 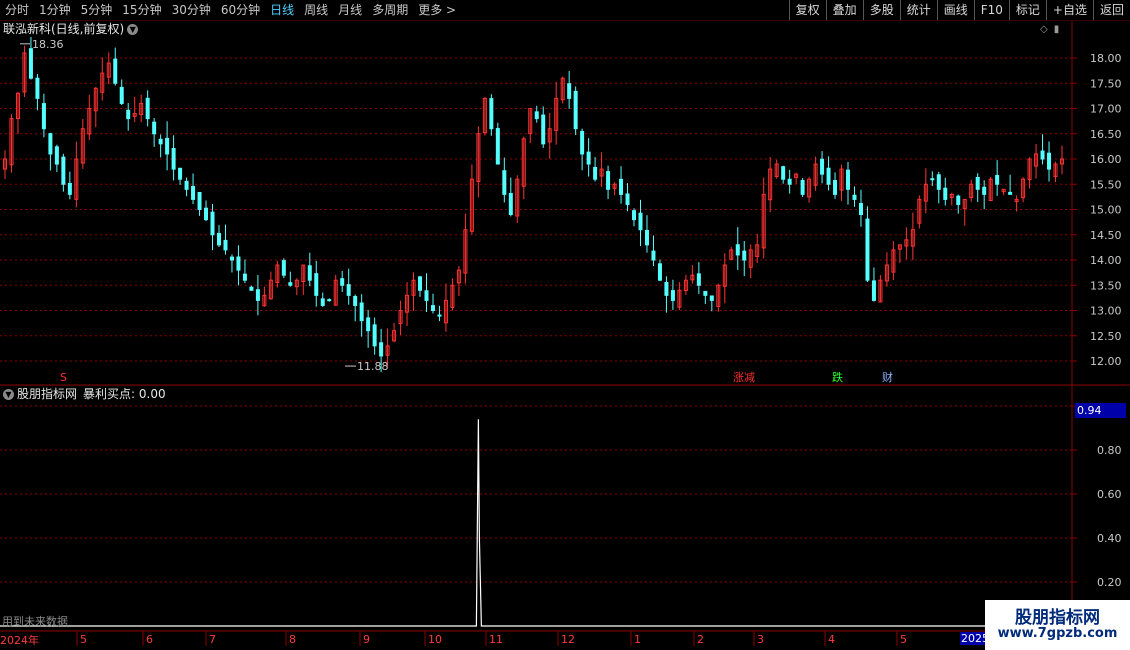 I want to click on date-axis-month: 7, so click(x=212, y=639).